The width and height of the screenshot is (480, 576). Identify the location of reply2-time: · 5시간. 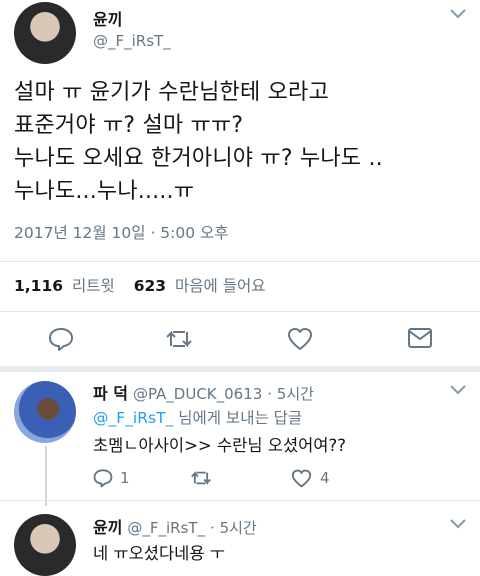
(233, 528).